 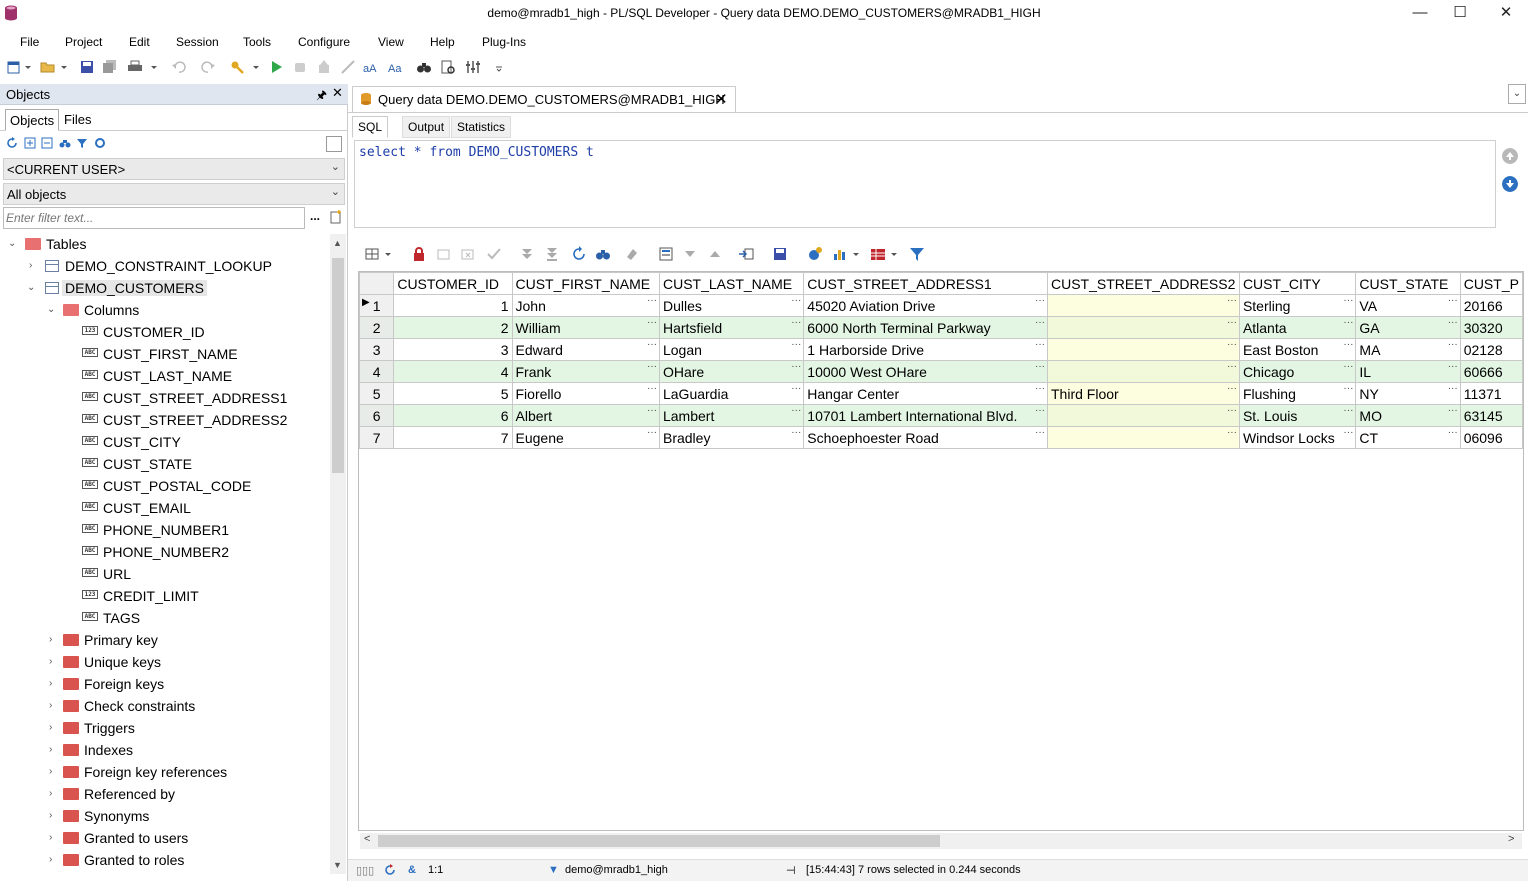 What do you see at coordinates (1491, 415) in the screenshot?
I see `cell-postal: 63145` at bounding box center [1491, 415].